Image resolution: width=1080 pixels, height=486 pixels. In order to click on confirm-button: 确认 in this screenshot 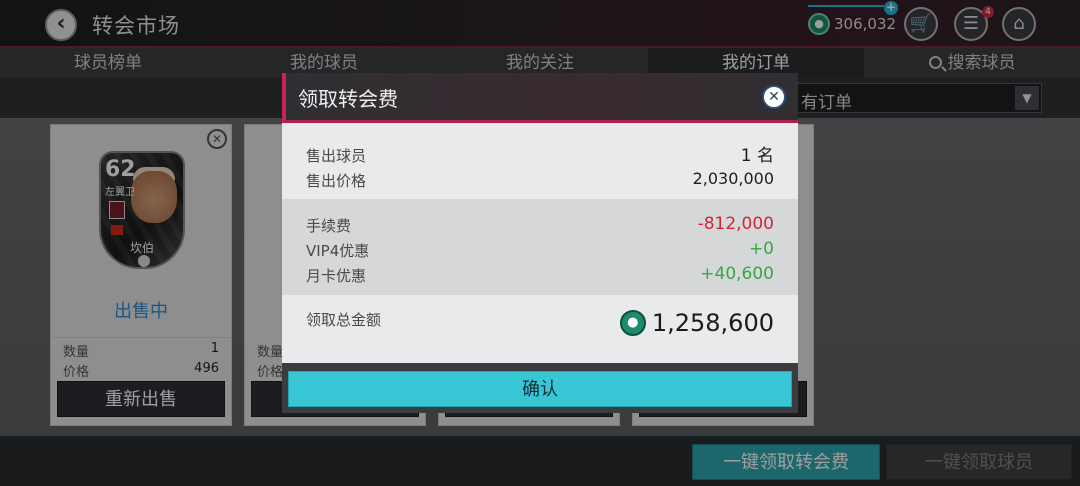, I will do `click(540, 389)`.